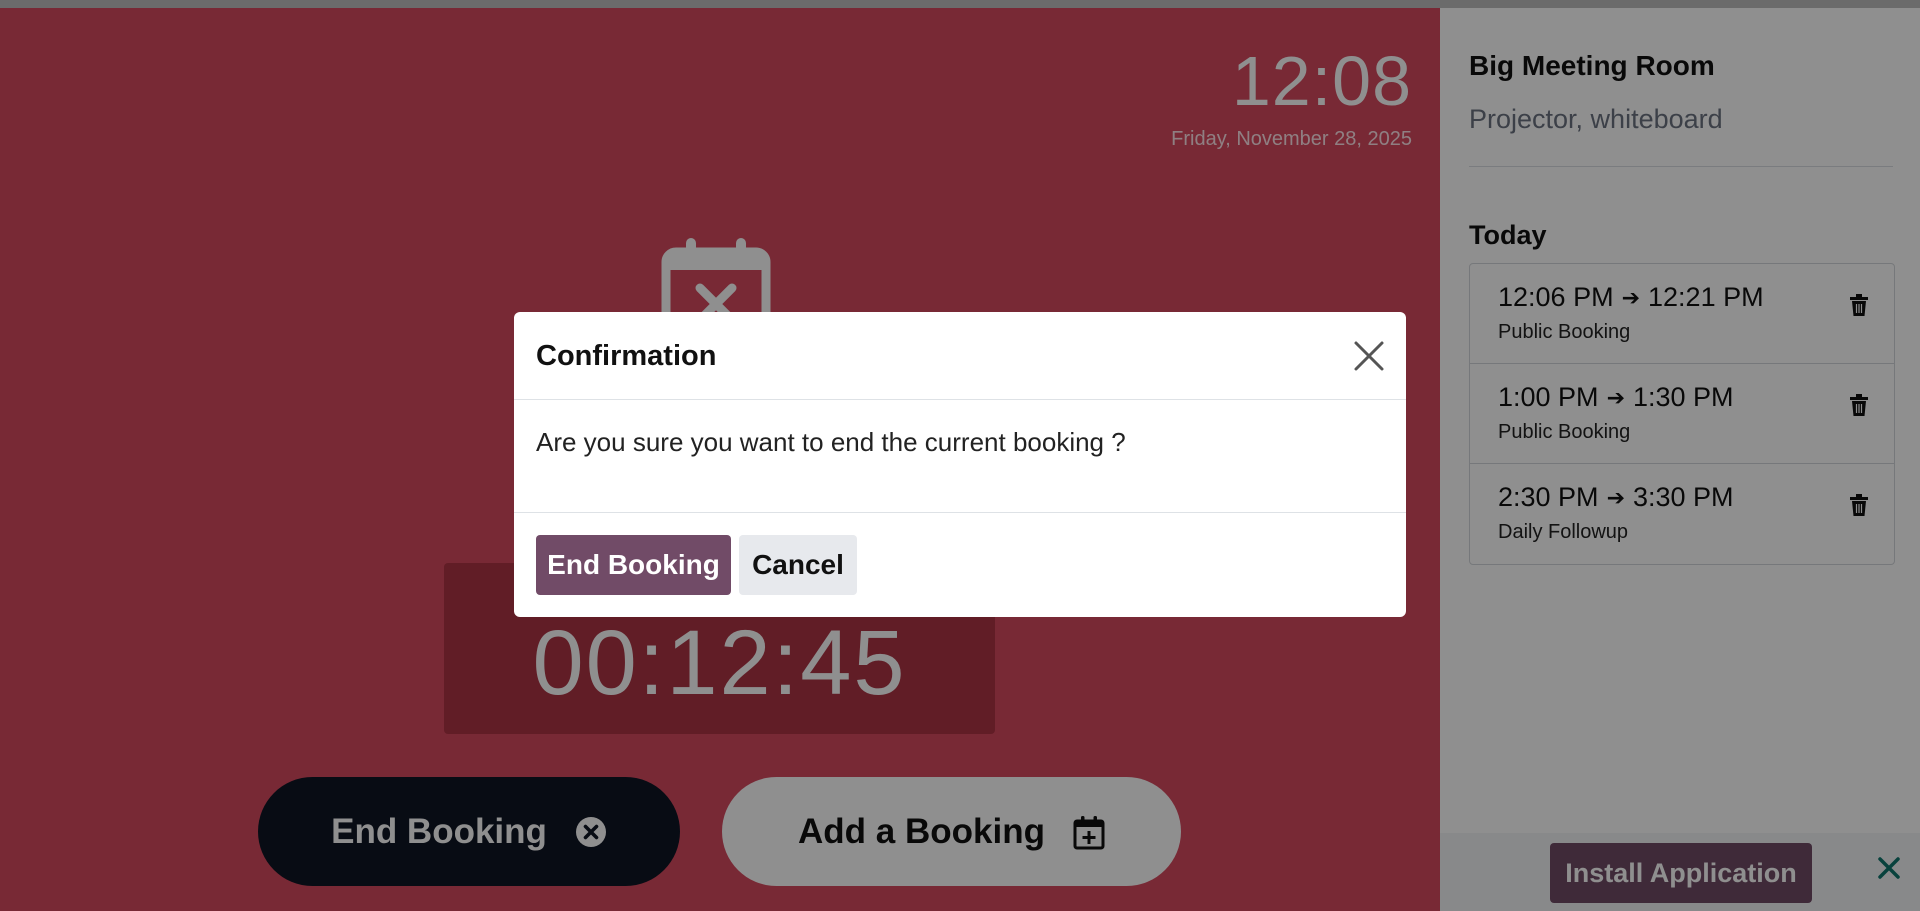  I want to click on dialog-header: Confirmation, so click(960, 356).